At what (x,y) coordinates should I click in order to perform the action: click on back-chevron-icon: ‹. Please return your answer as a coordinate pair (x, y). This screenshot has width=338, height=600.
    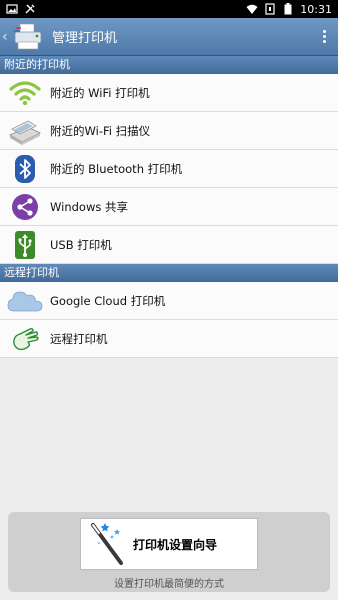
    Looking at the image, I should click on (7, 37).